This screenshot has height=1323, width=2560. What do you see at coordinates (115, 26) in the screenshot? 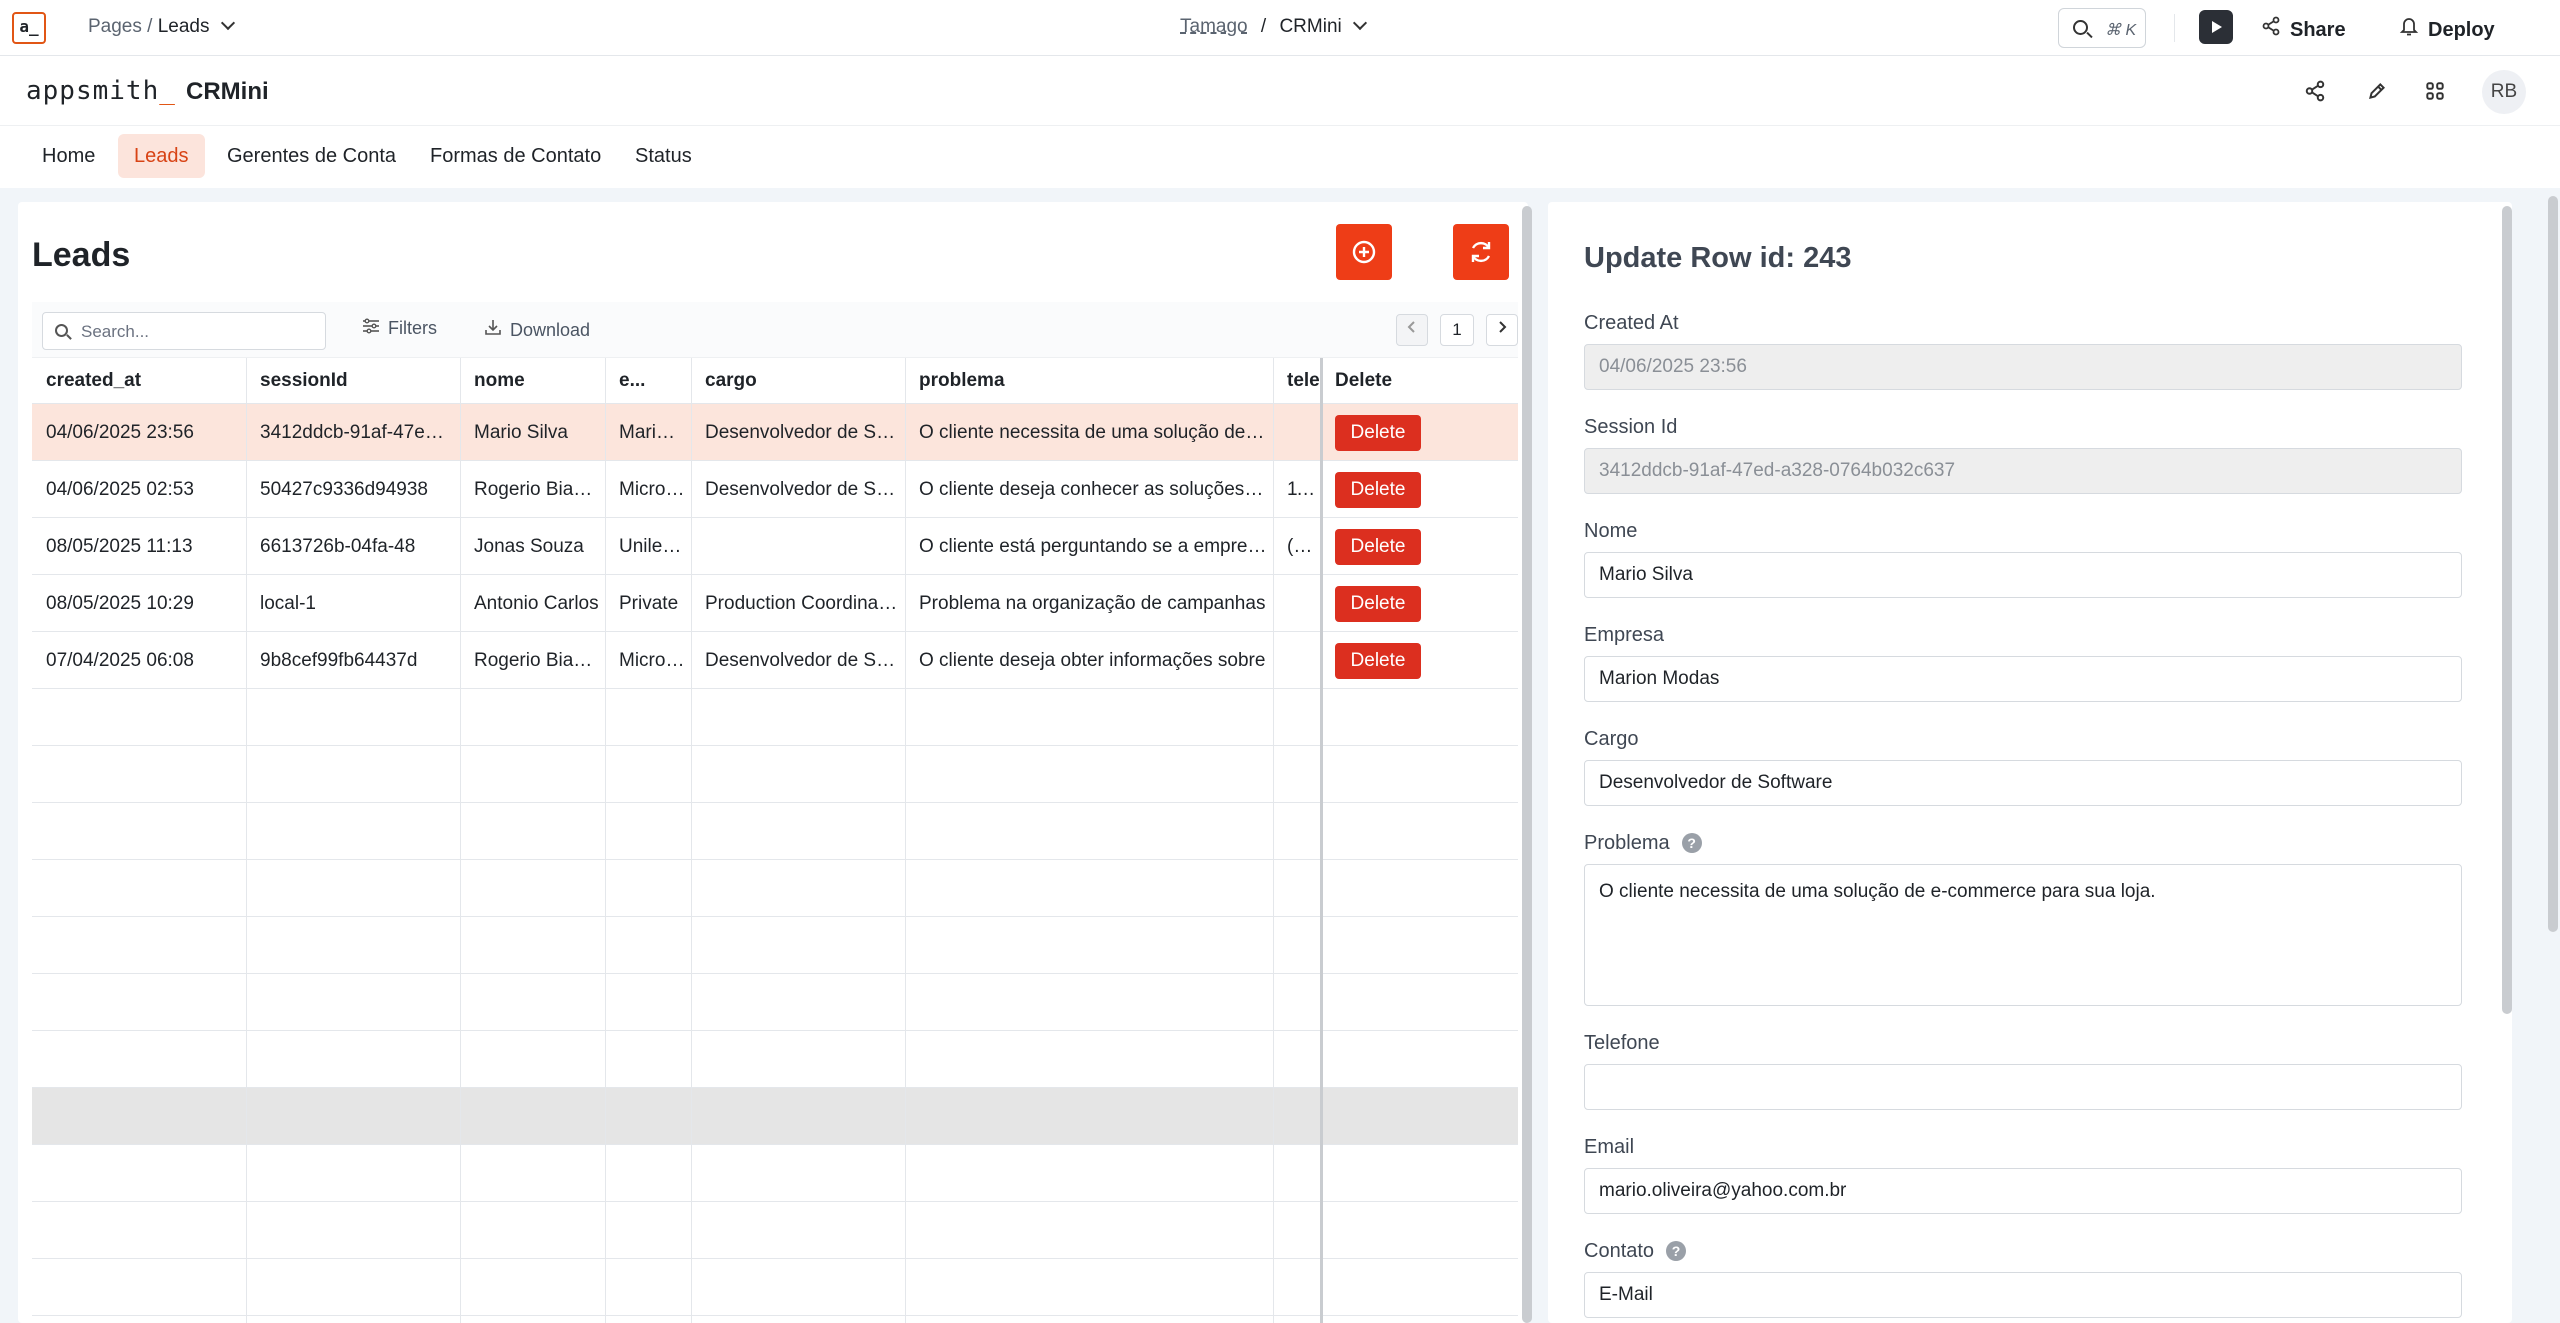
I see `pages-label: Pages` at bounding box center [115, 26].